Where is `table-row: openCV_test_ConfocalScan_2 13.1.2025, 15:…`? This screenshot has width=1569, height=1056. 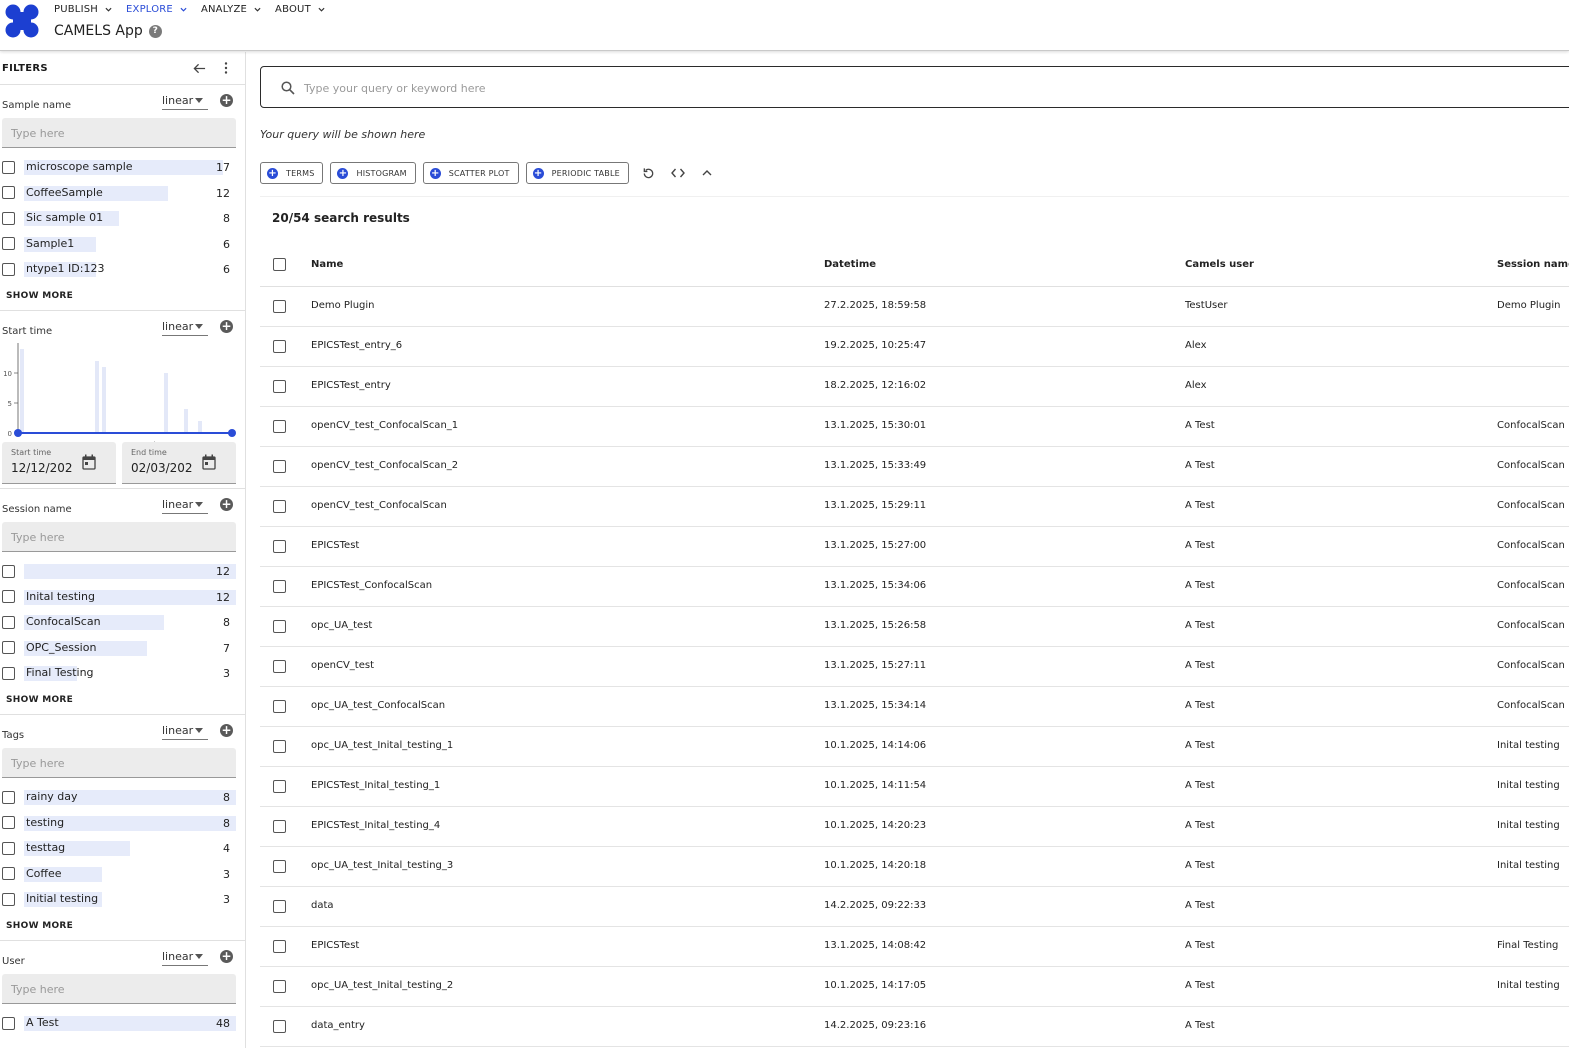
table-row: openCV_test_ConfocalScan_2 13.1.2025, 15:… is located at coordinates (914, 467).